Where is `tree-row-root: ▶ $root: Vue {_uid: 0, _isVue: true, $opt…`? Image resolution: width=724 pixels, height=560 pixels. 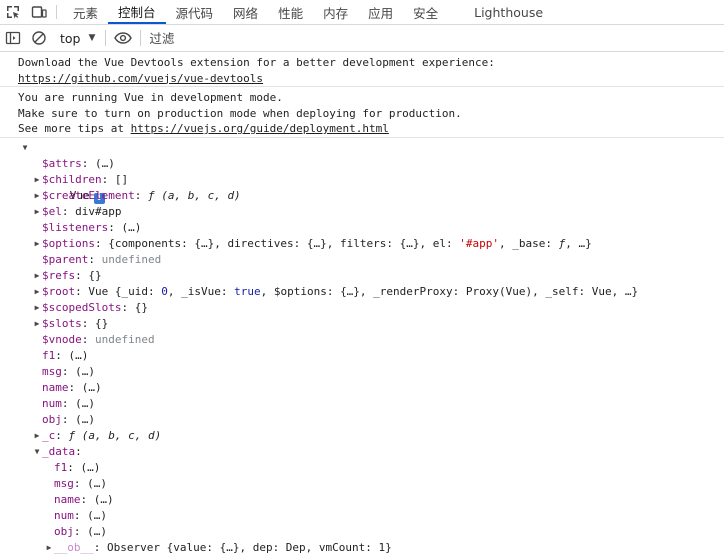
tree-row-root: ▶ $root: Vue {_uid: 0, _isVue: true, $opt… is located at coordinates (362, 292).